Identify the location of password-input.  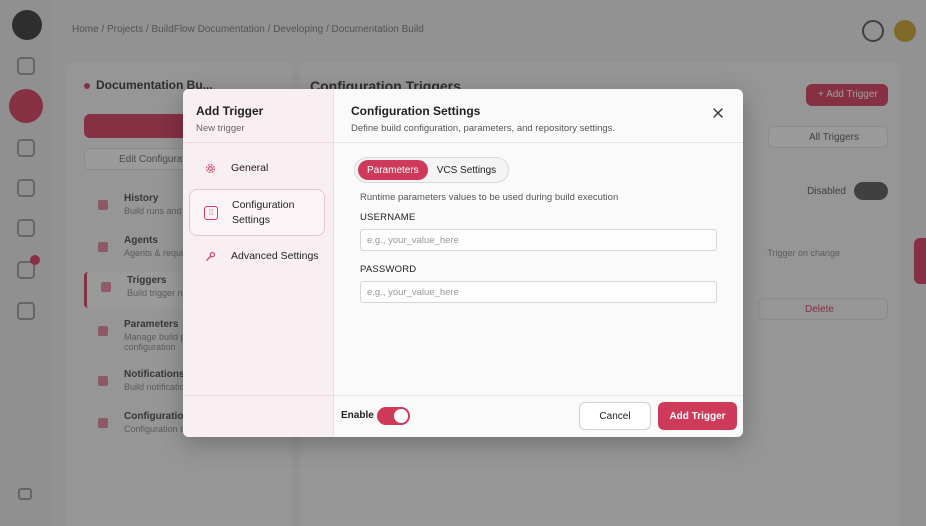
(538, 292).